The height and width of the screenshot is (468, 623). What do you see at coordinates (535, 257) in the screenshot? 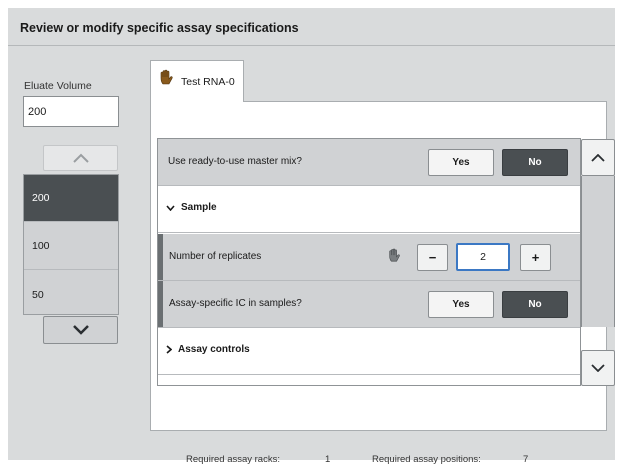
I see `replicates-increment-button: +` at bounding box center [535, 257].